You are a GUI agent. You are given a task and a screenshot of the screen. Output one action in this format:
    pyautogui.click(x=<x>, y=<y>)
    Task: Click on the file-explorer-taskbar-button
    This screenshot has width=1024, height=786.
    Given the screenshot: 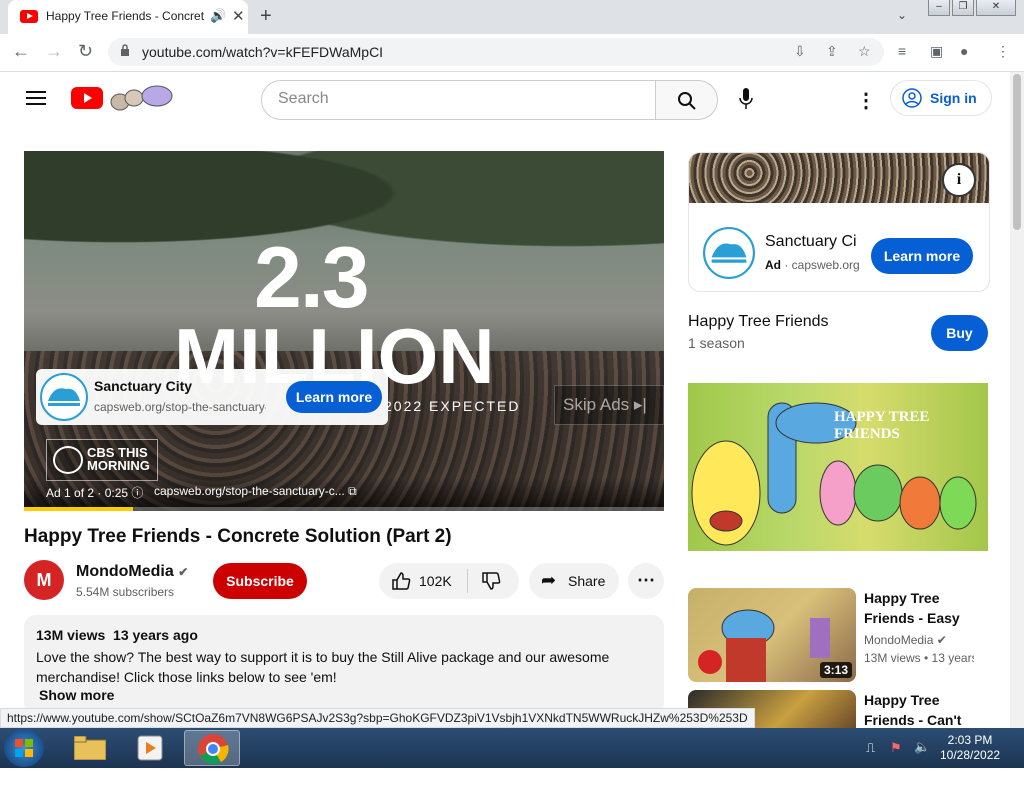 What is the action you would take?
    pyautogui.click(x=90, y=748)
    